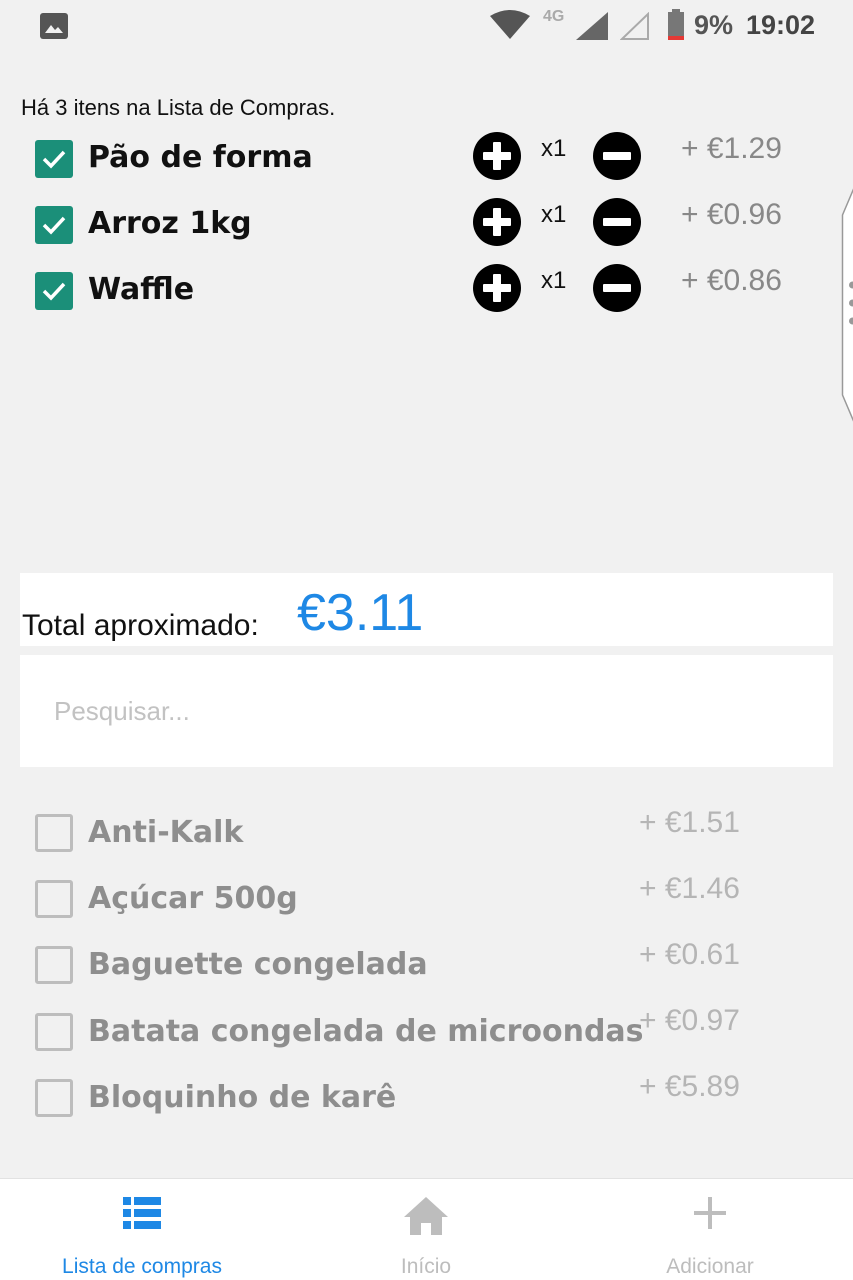  Describe the element at coordinates (142, 1213) in the screenshot. I see `list-icon` at that location.